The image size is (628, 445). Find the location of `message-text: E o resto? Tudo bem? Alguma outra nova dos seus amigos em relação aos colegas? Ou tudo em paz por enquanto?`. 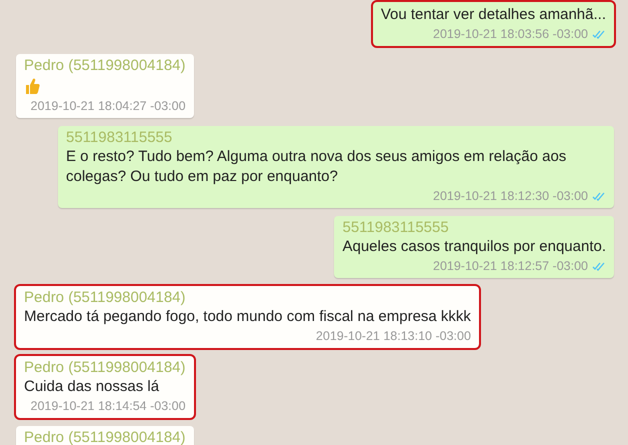

message-text: E o resto? Tudo bem? Alguma outra nova dos seus amigos em relação aos colegas? Ou tudo em paz por enquanto? is located at coordinates (317, 167).